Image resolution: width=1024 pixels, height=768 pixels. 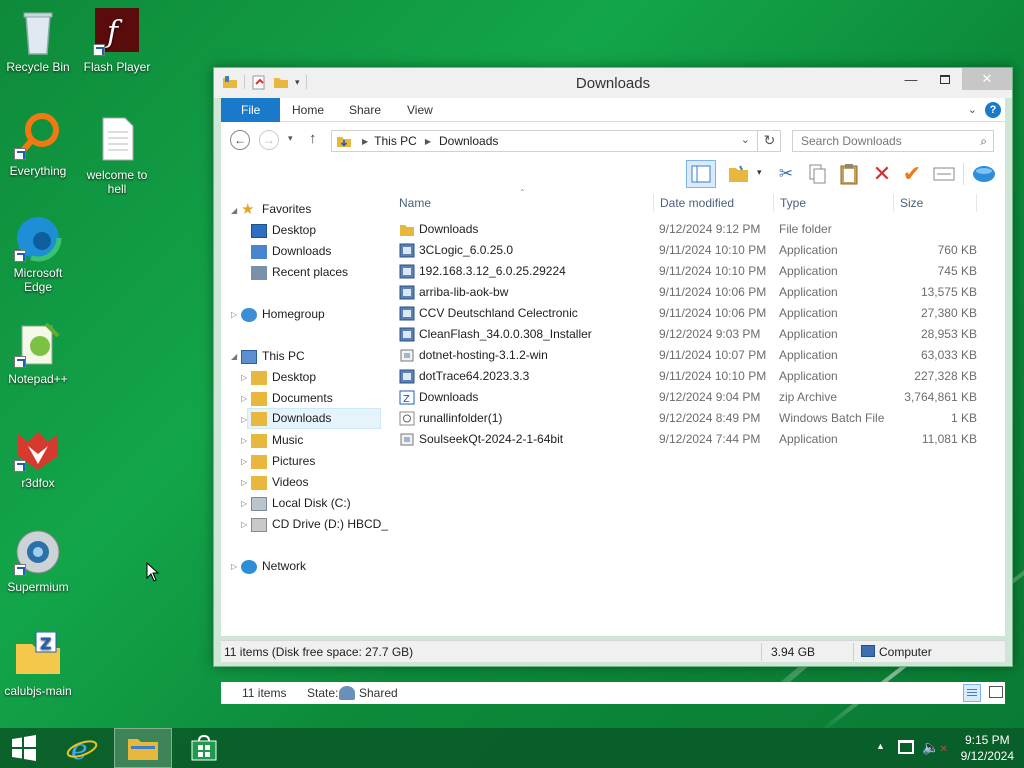 What do you see at coordinates (283, 461) in the screenshot?
I see `nav-pc-pictures: Pictures` at bounding box center [283, 461].